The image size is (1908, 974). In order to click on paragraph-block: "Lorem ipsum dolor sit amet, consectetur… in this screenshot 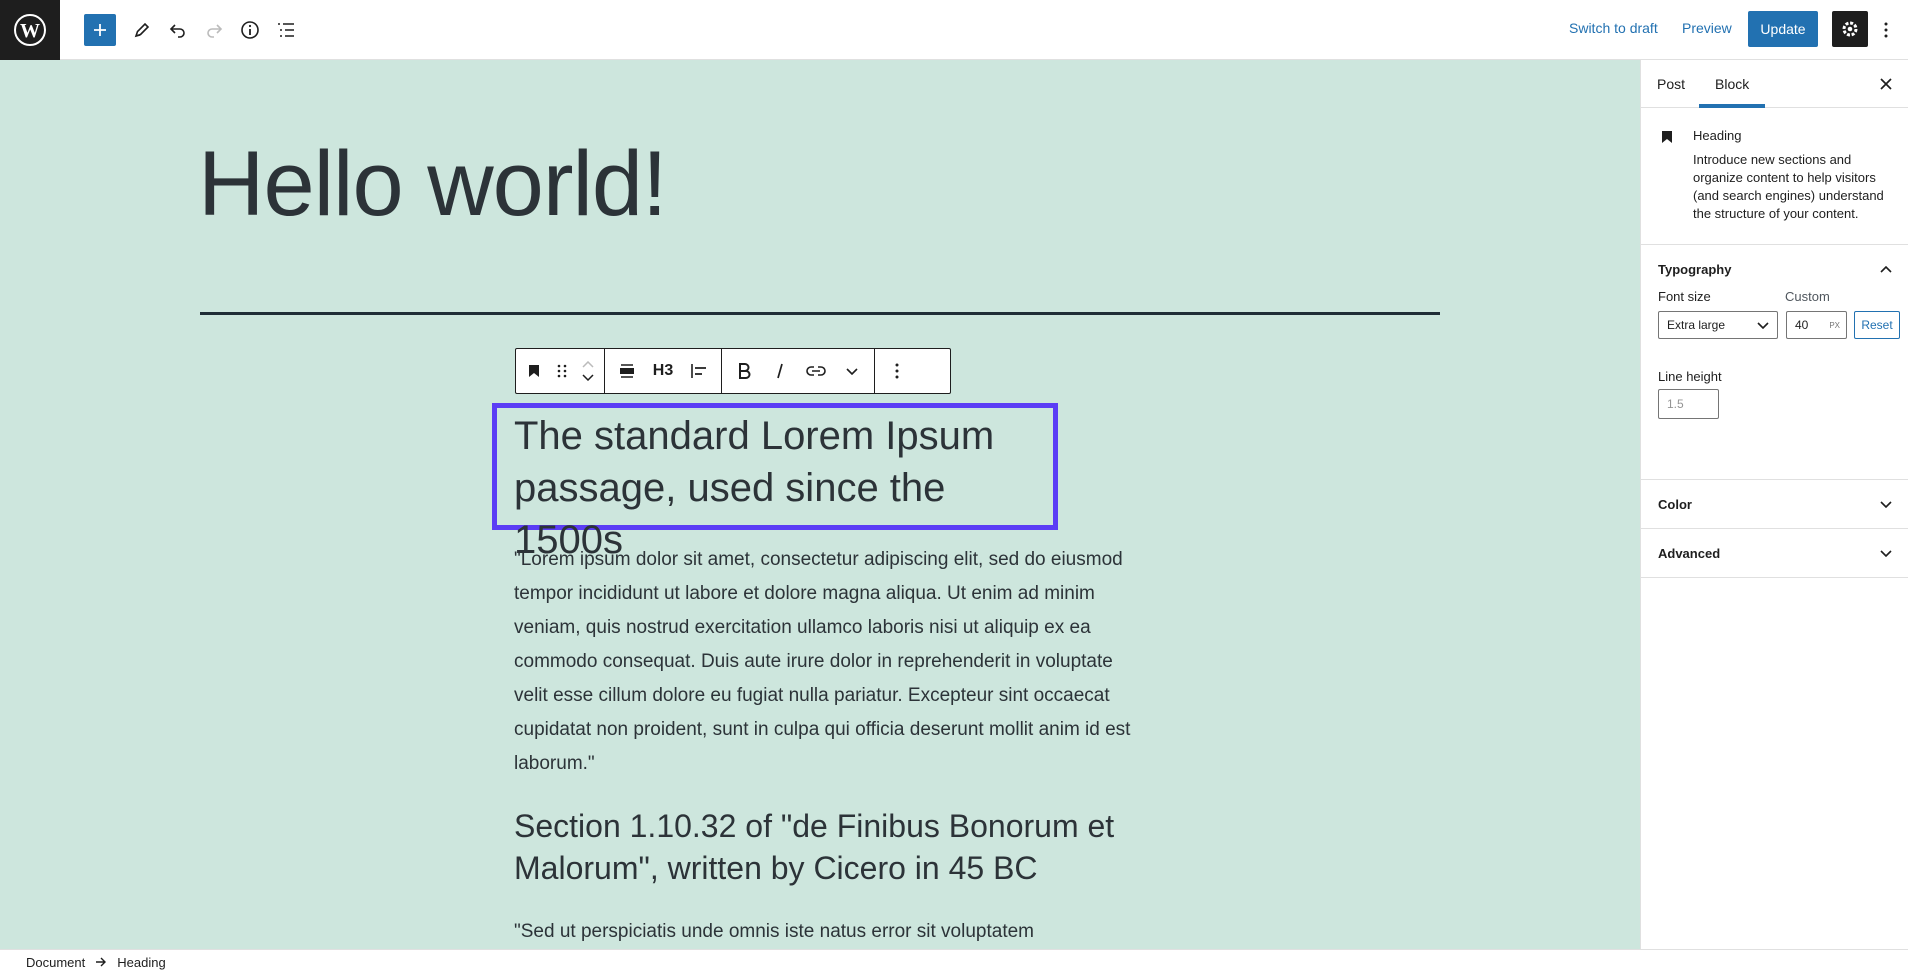, I will do `click(824, 662)`.